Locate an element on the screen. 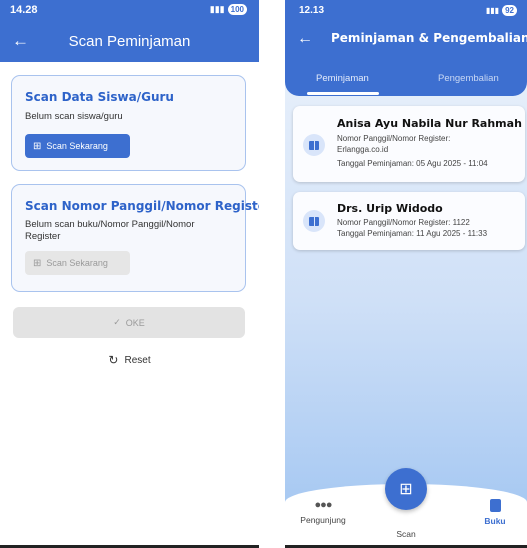 This screenshot has width=527, height=548. scan-book-button: ⊞ Scan Sekarang is located at coordinates (77, 263).